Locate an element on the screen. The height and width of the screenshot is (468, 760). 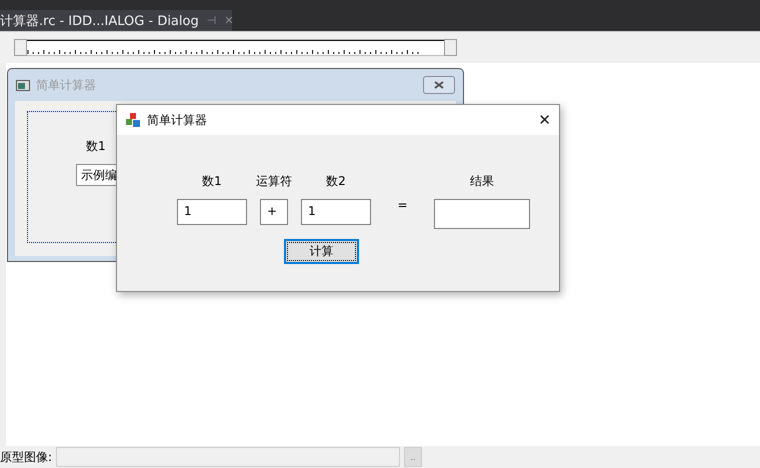
close-icon is located at coordinates (439, 85).